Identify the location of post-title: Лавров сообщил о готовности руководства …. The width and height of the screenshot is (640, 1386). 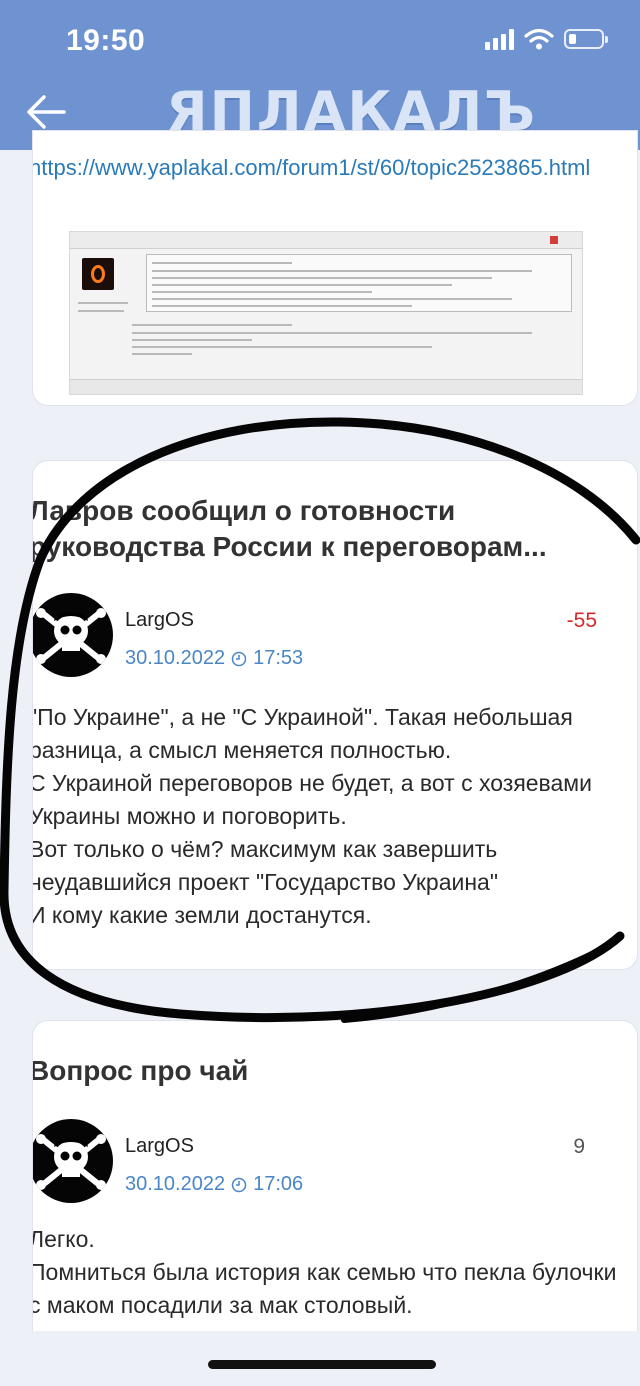
(331, 529).